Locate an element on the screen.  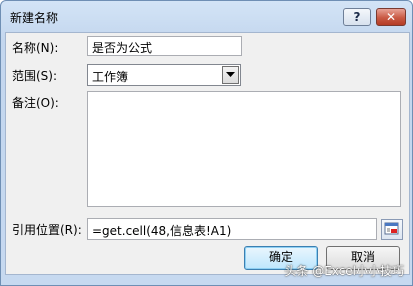
collapse-dialog-icon is located at coordinates (392, 229).